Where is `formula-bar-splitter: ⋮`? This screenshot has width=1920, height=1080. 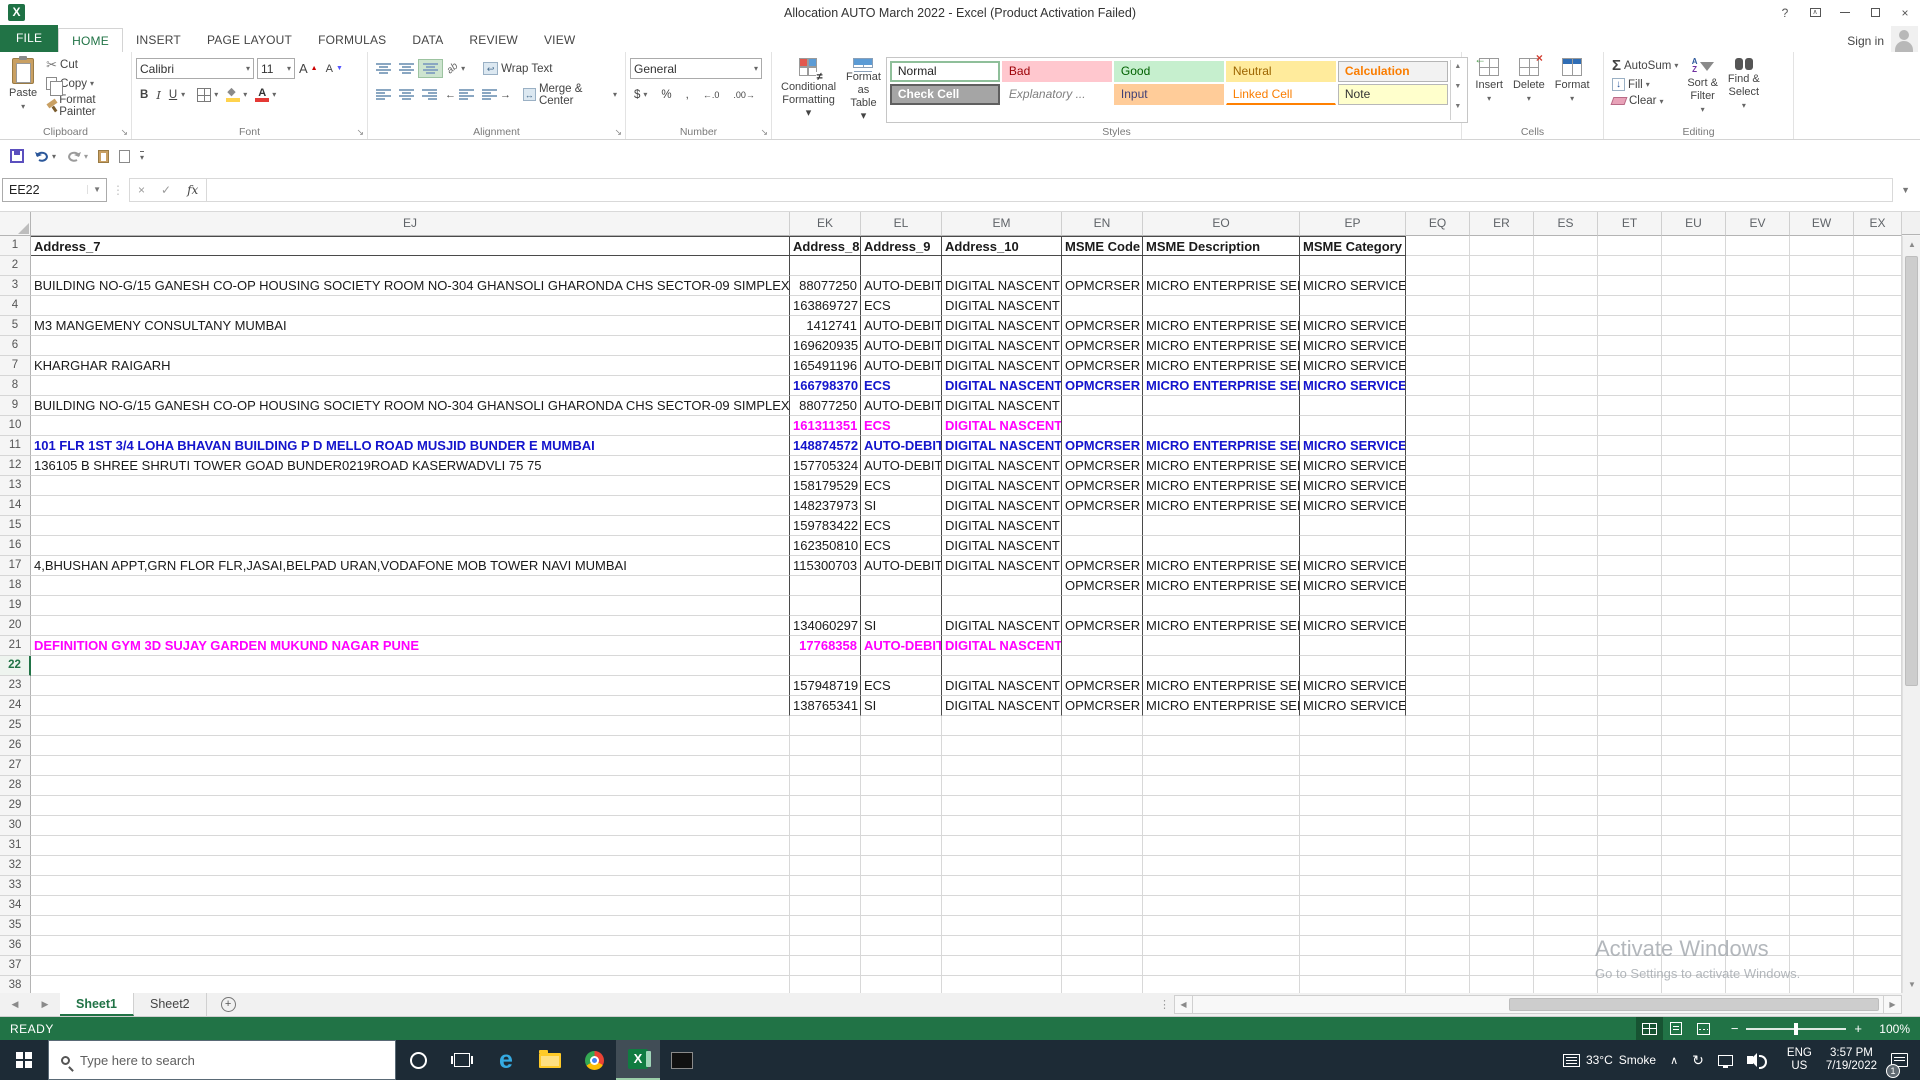 formula-bar-splitter: ⋮ is located at coordinates (118, 190).